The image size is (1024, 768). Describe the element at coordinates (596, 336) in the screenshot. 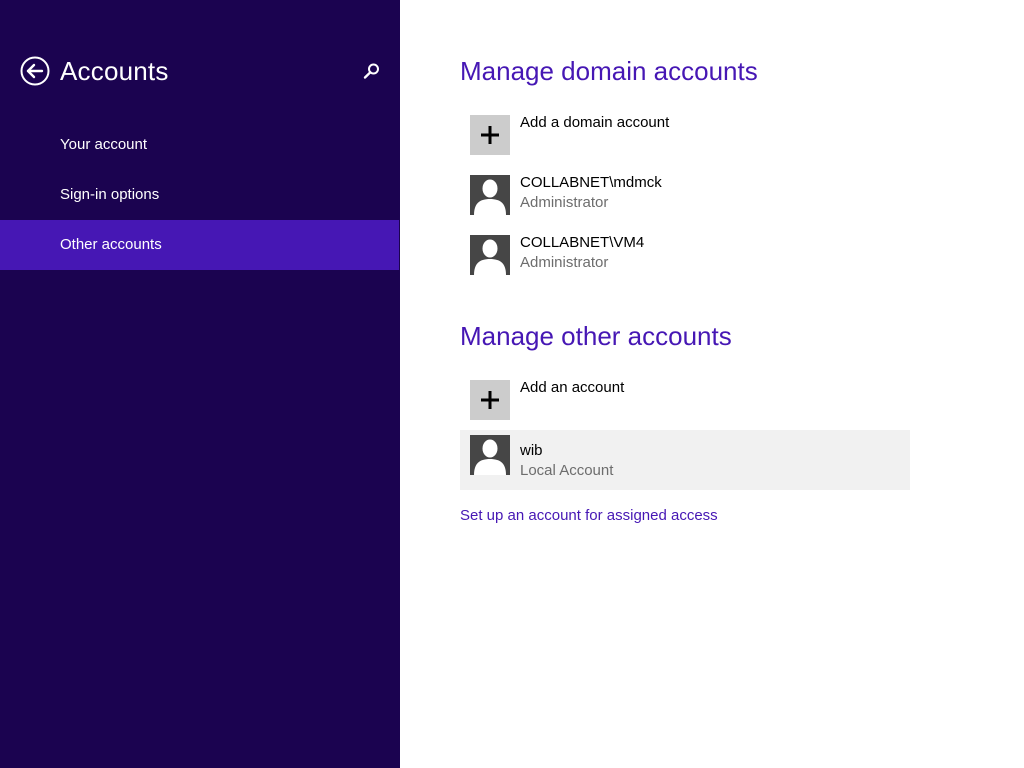

I see `other-accounts-heading: Manage other accounts` at that location.